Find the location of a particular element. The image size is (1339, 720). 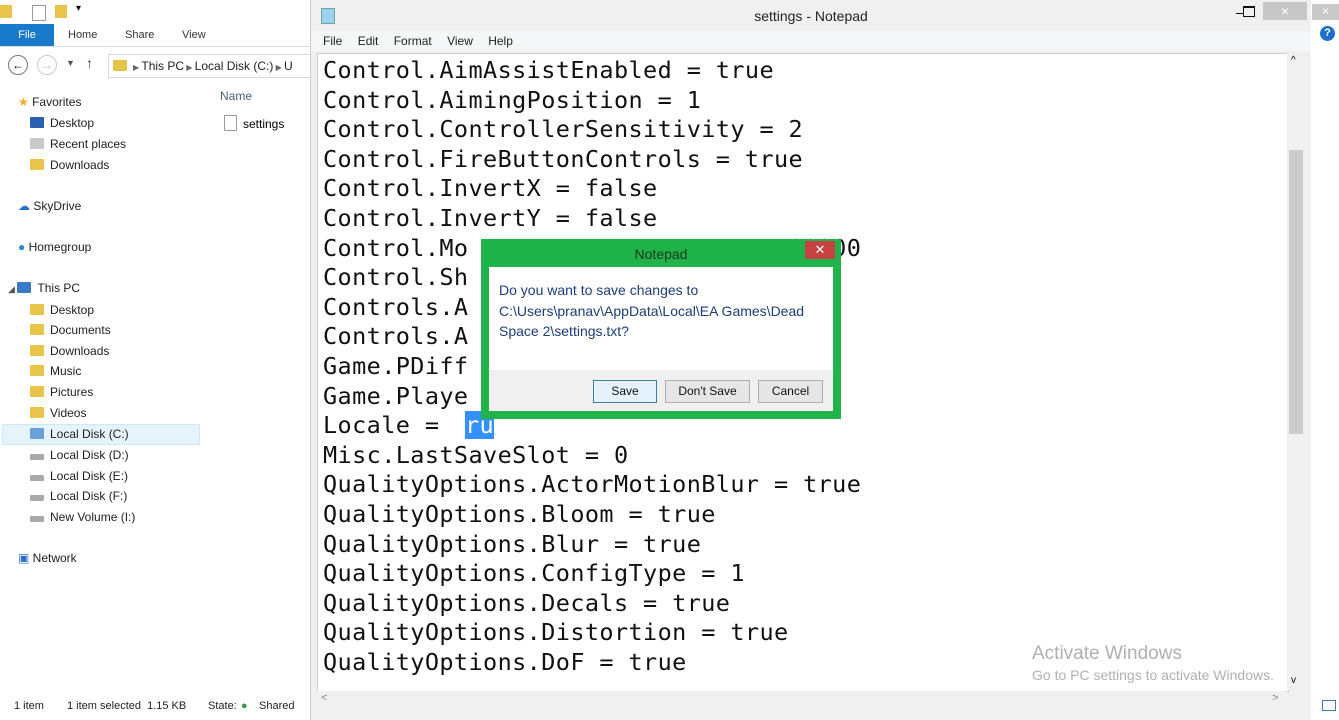

nav-skydrive: ☁ SkyDrive is located at coordinates (49, 206).